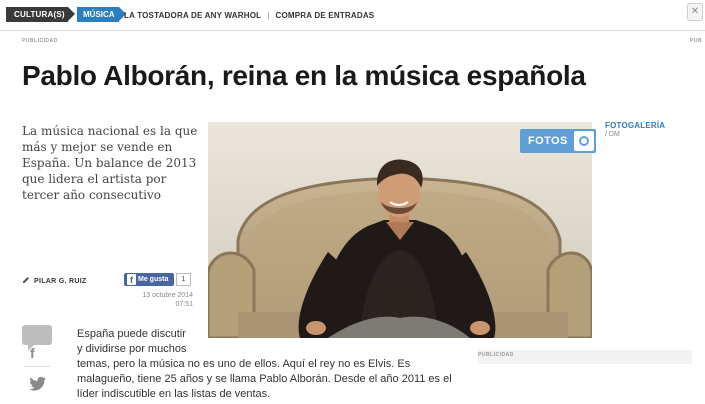  What do you see at coordinates (38, 384) in the screenshot?
I see `twitter-share-icon` at bounding box center [38, 384].